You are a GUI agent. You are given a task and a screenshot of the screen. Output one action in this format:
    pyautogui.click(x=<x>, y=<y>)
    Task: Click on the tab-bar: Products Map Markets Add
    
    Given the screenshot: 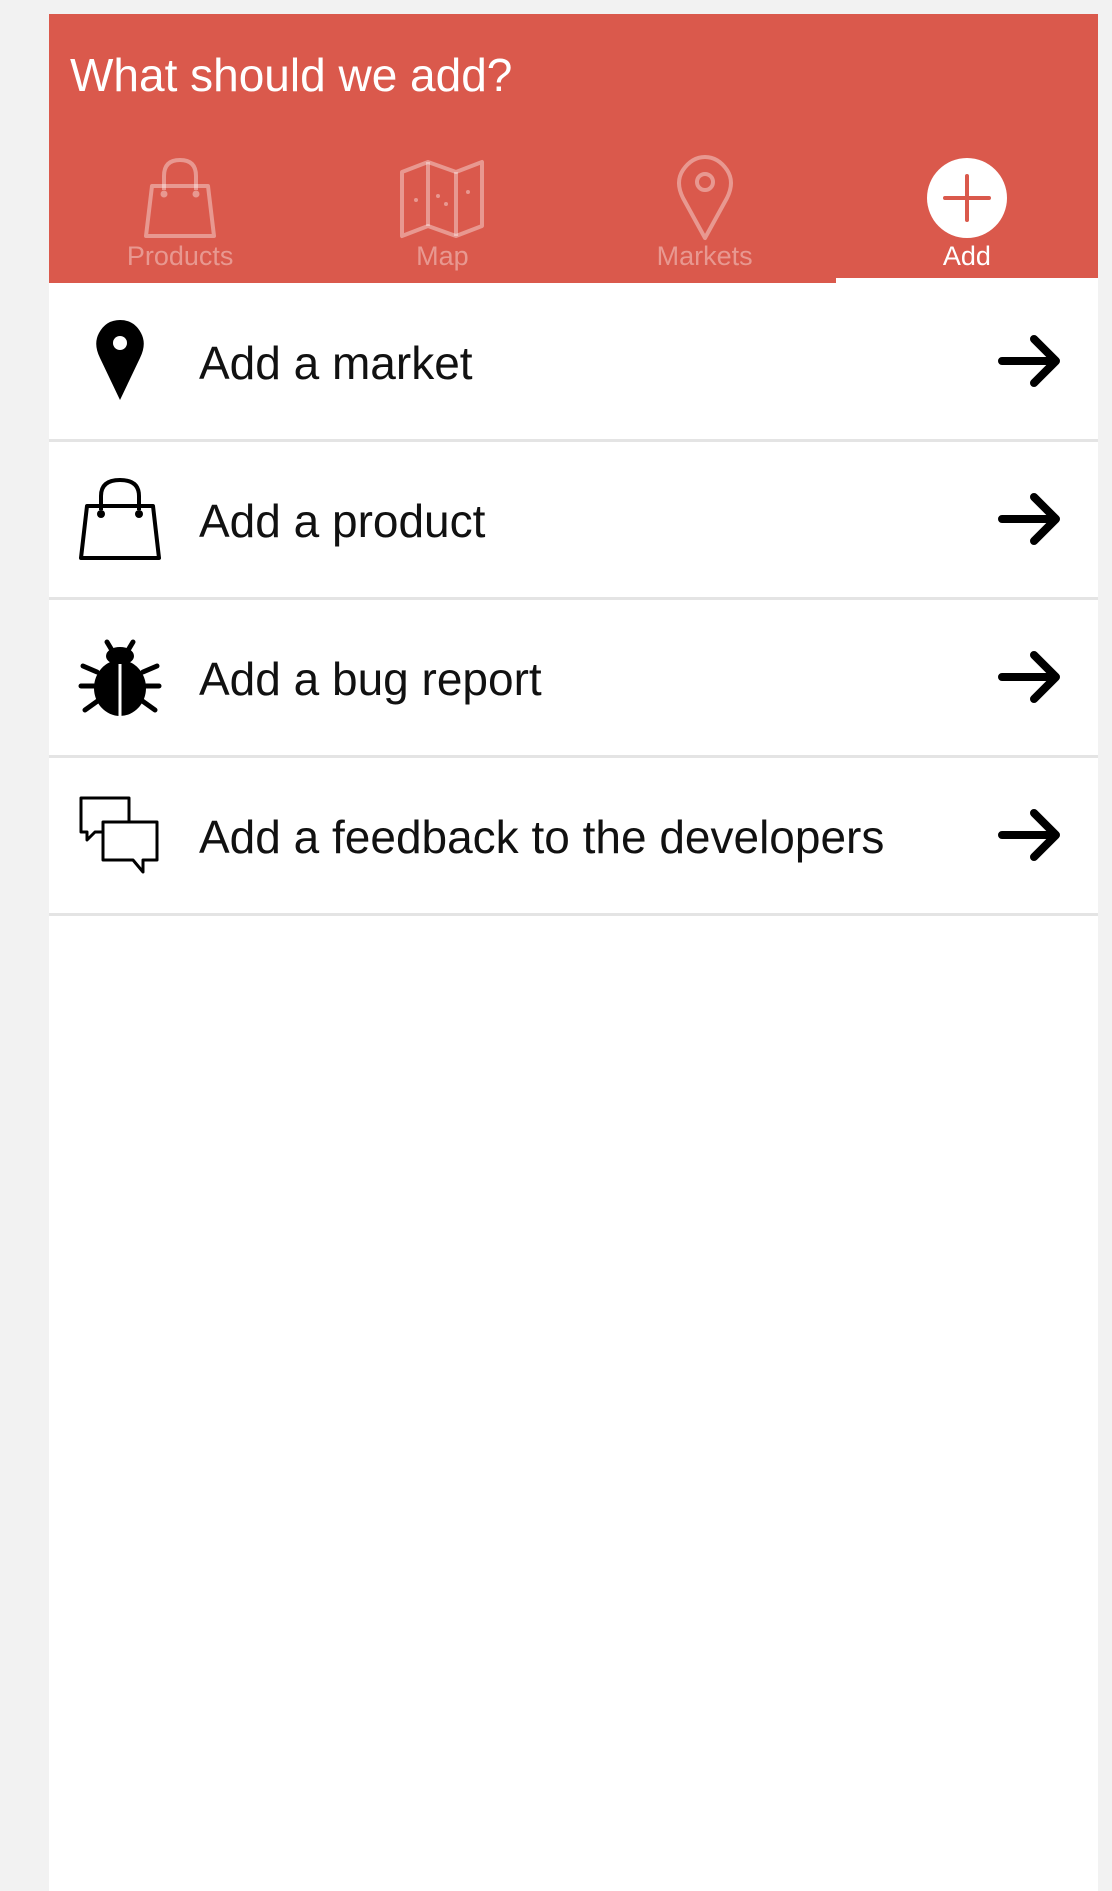 What is the action you would take?
    pyautogui.click(x=574, y=211)
    